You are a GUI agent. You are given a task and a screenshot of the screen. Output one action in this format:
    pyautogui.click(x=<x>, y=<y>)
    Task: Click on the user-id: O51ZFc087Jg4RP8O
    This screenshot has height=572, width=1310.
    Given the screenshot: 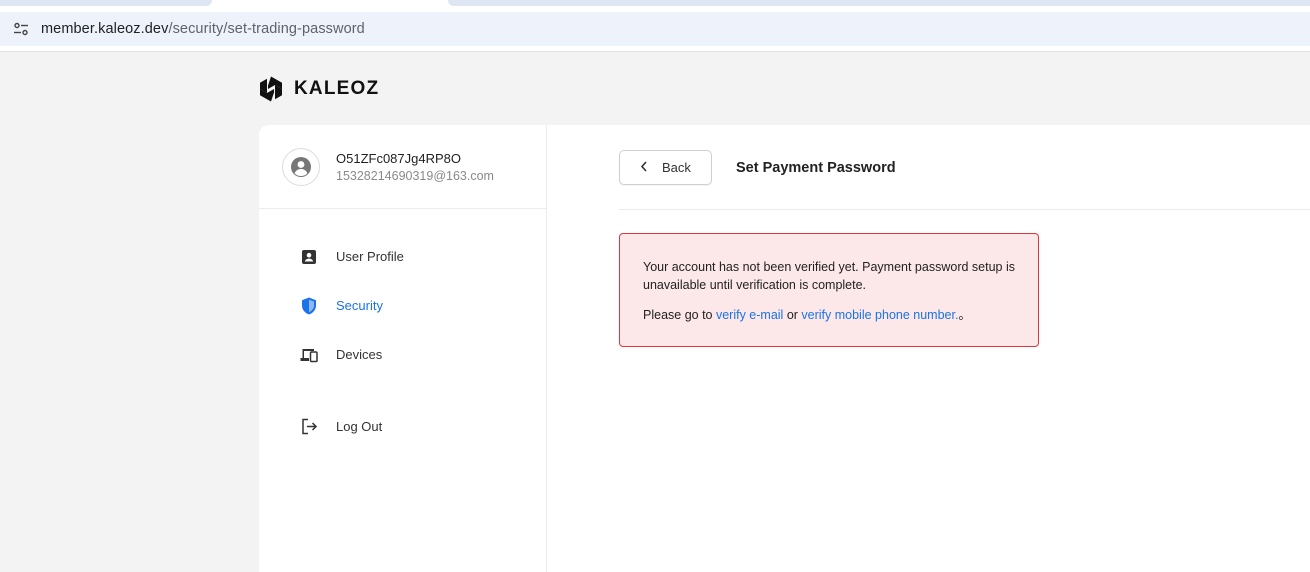 What is the action you would take?
    pyautogui.click(x=399, y=158)
    